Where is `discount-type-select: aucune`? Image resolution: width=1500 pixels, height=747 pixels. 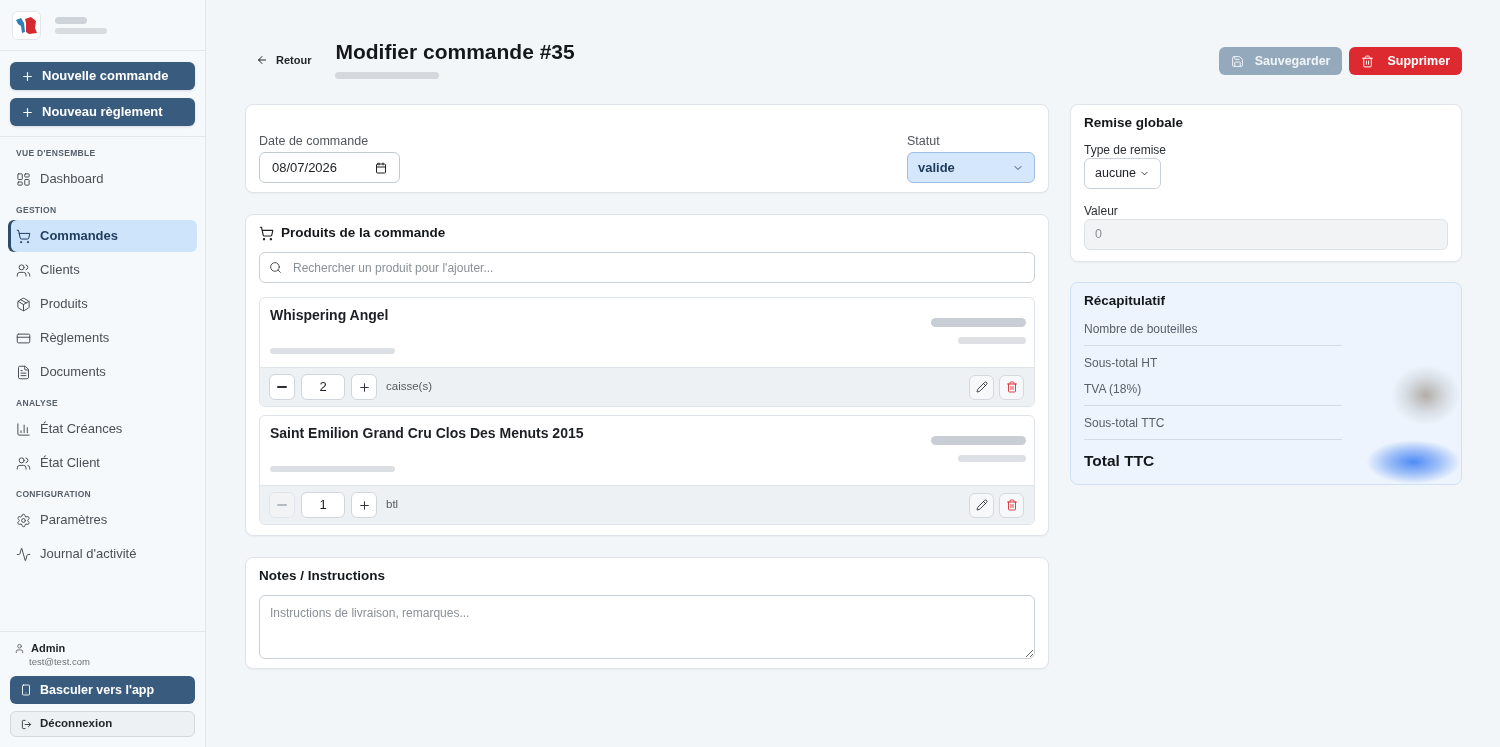 discount-type-select: aucune is located at coordinates (1122, 173).